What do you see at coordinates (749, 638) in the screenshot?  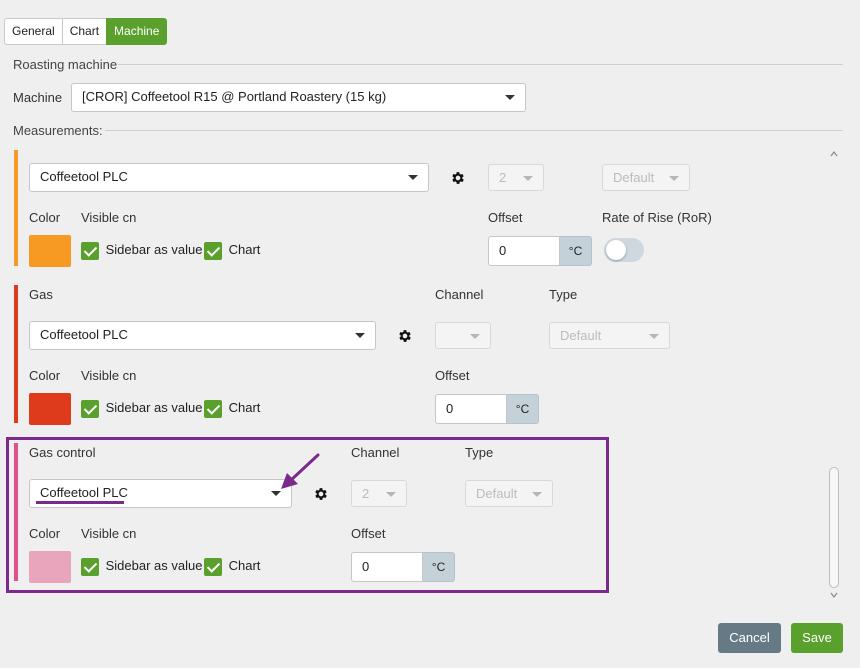 I see `cancel-button: Cancel` at bounding box center [749, 638].